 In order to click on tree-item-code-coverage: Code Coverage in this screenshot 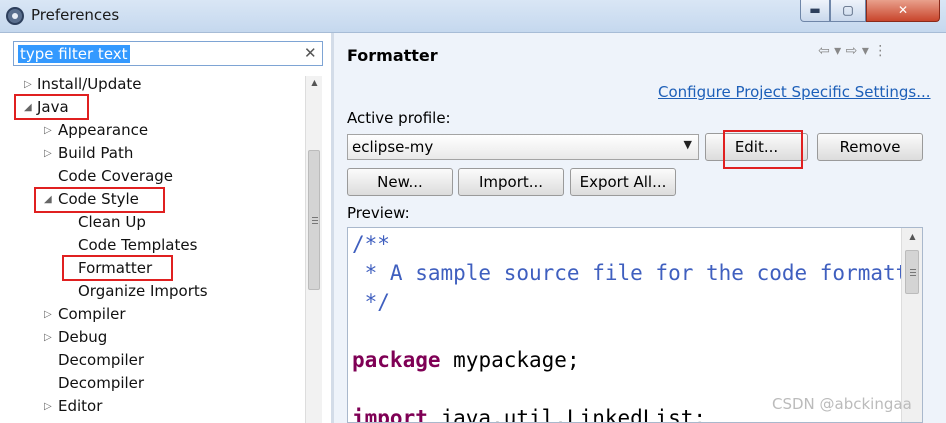, I will do `click(115, 176)`.